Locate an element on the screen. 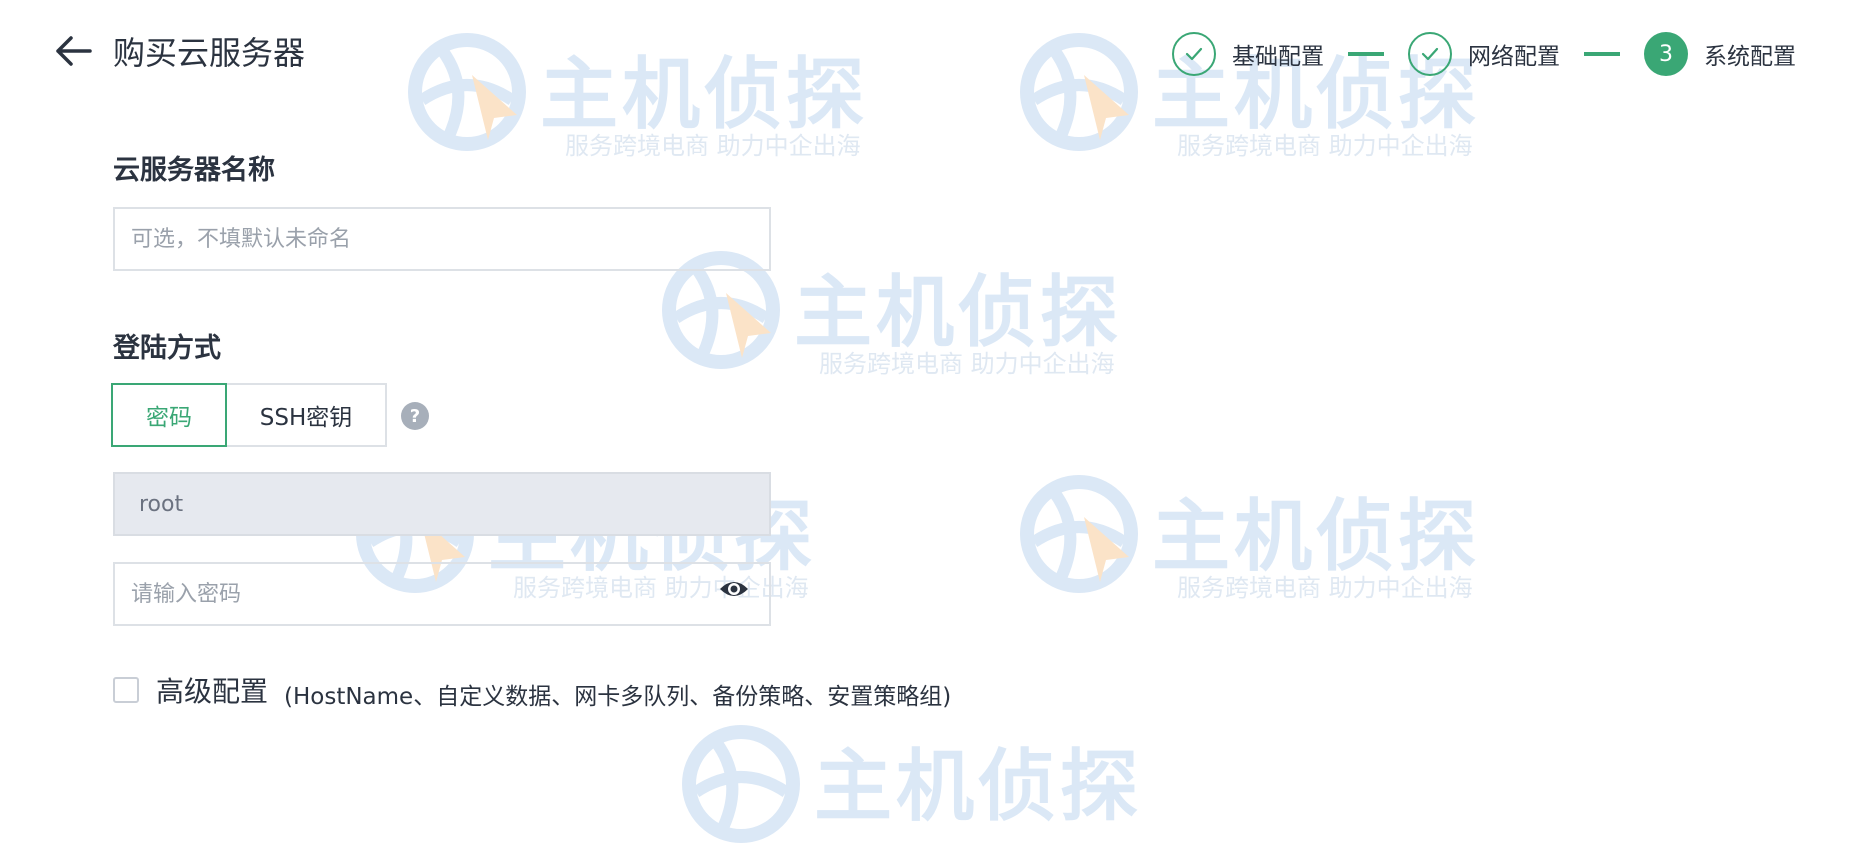 The width and height of the screenshot is (1852, 852). step-system-config: 3 系统配置 is located at coordinates (1720, 54).